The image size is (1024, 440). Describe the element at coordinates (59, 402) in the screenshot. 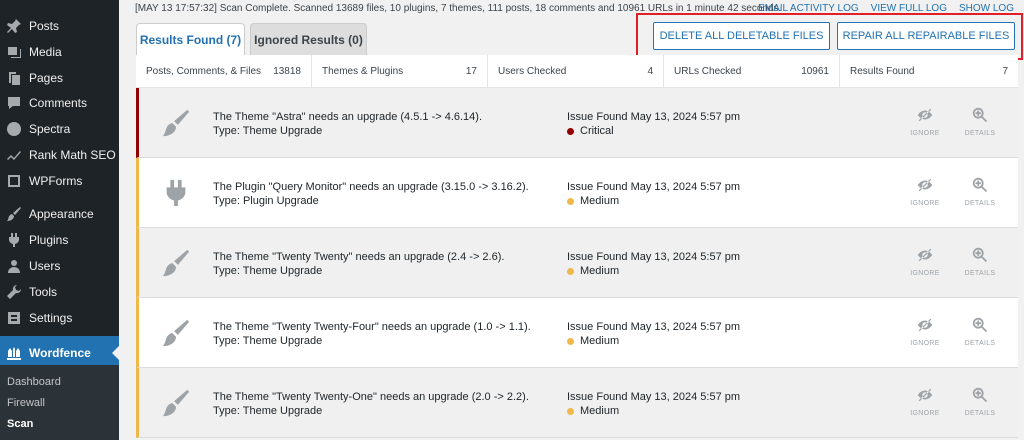

I see `wordfence-submenu: Dashboard Firewall Scan` at that location.